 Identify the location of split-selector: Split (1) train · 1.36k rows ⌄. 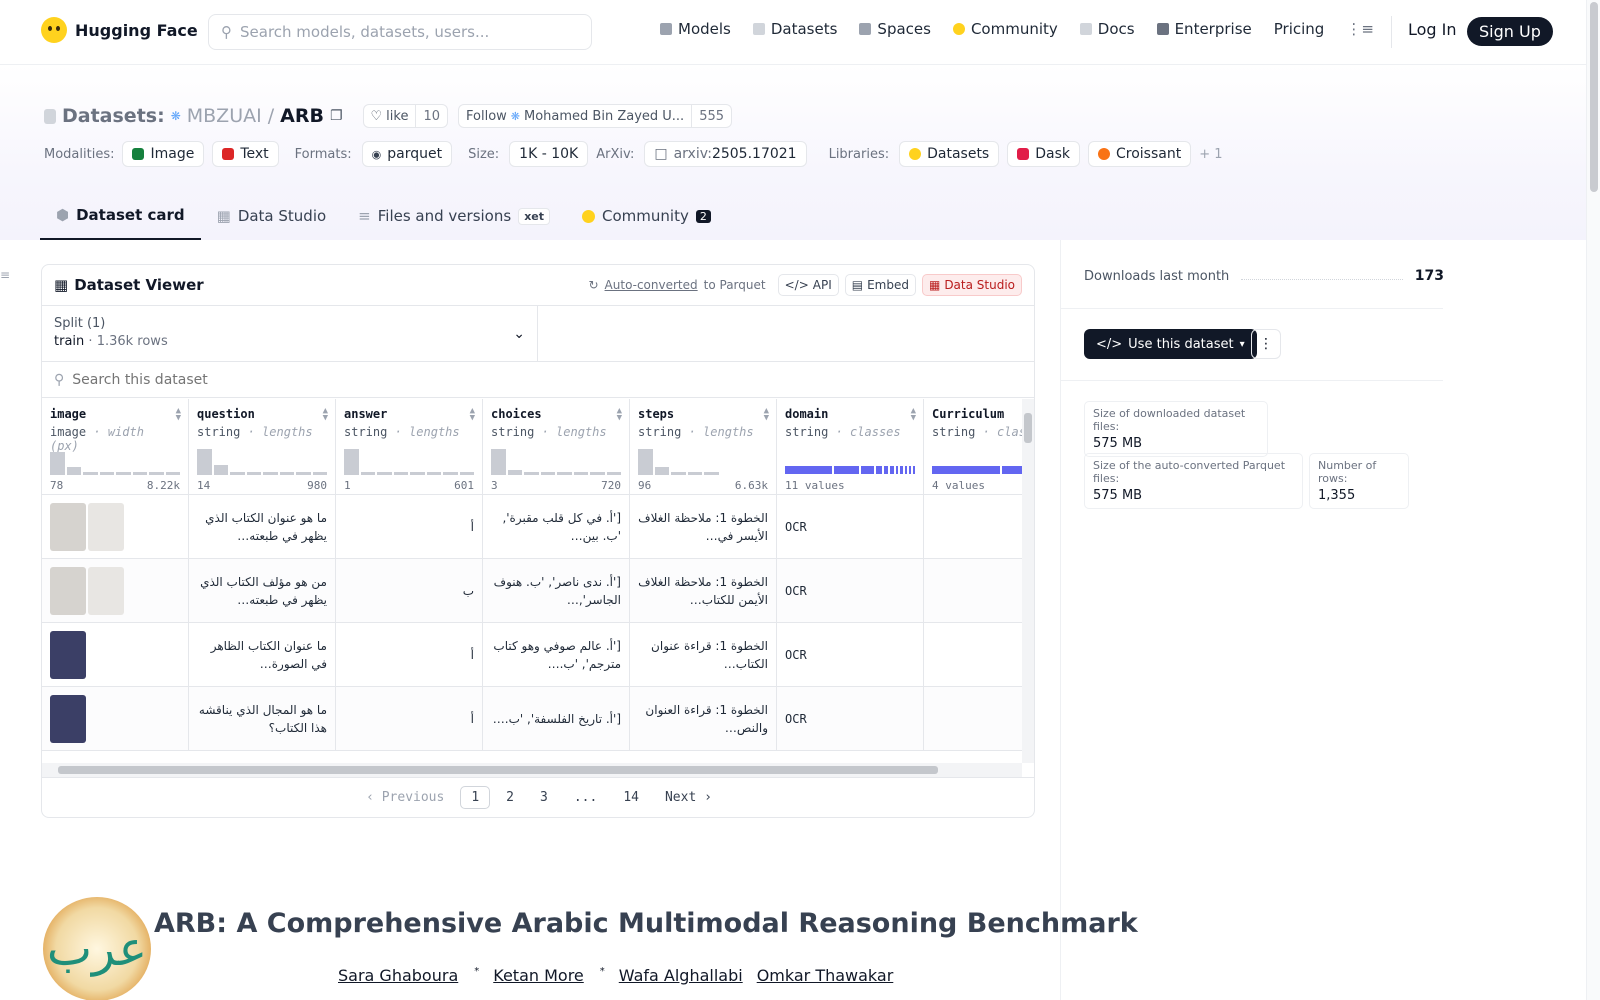
(290, 333).